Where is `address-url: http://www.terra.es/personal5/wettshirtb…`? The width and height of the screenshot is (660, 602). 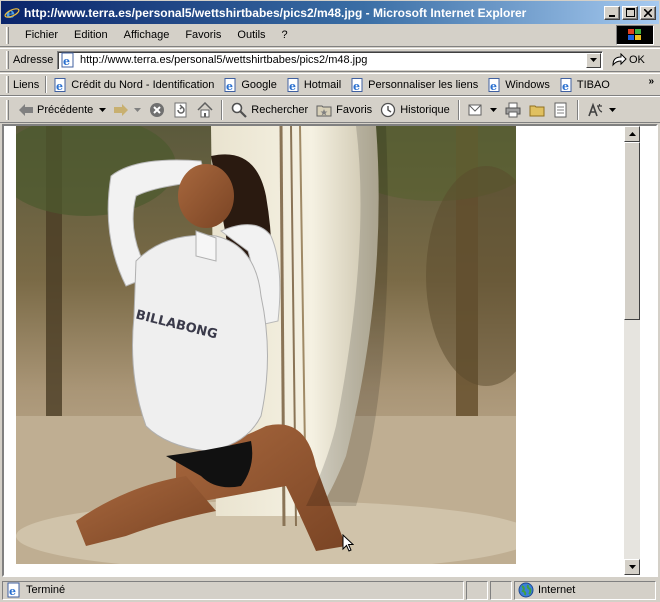 address-url: http://www.terra.es/personal5/wettshirtb… is located at coordinates (224, 60).